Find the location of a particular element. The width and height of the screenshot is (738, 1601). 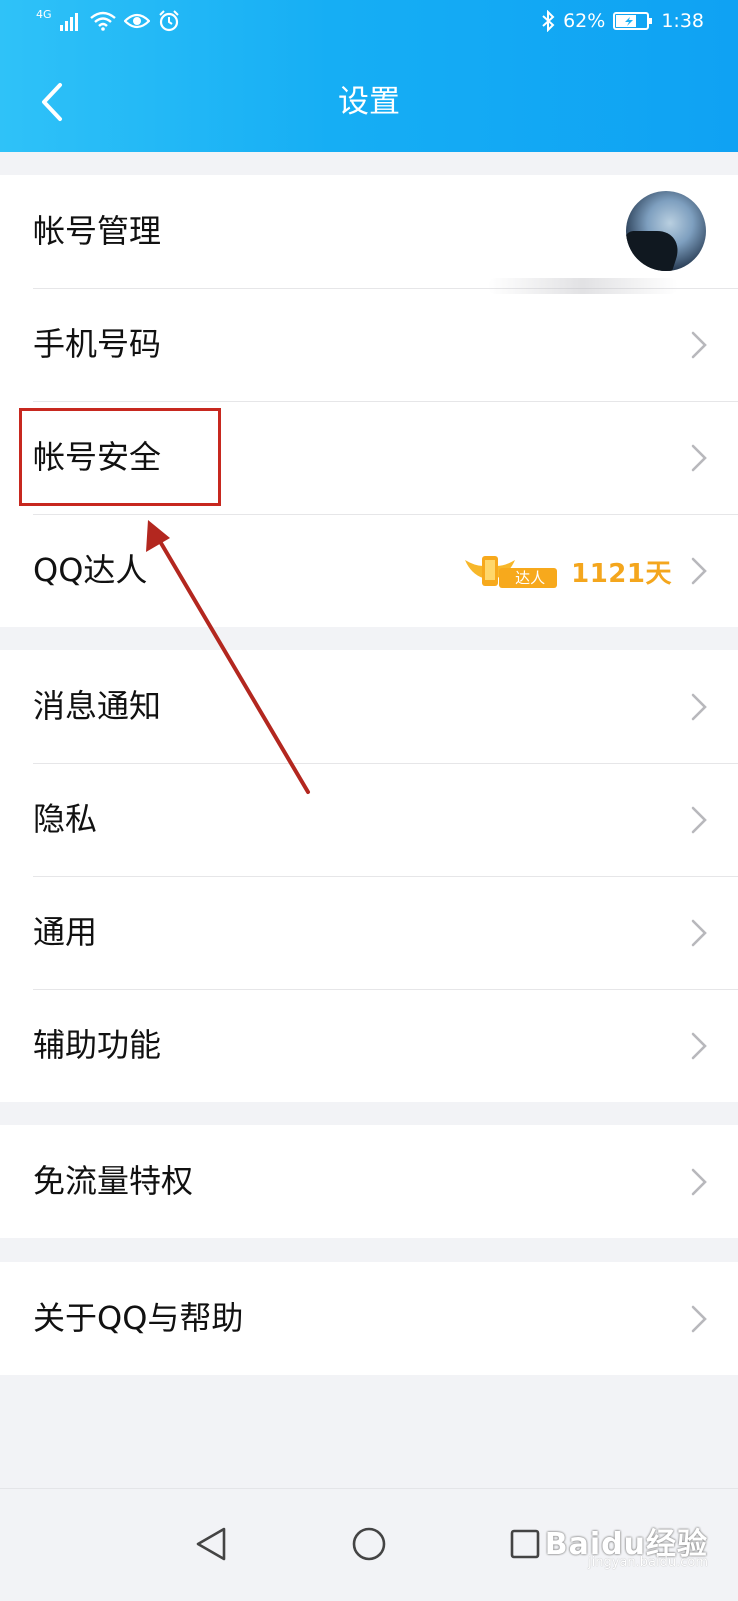

network-type: 4G is located at coordinates (44, 14).